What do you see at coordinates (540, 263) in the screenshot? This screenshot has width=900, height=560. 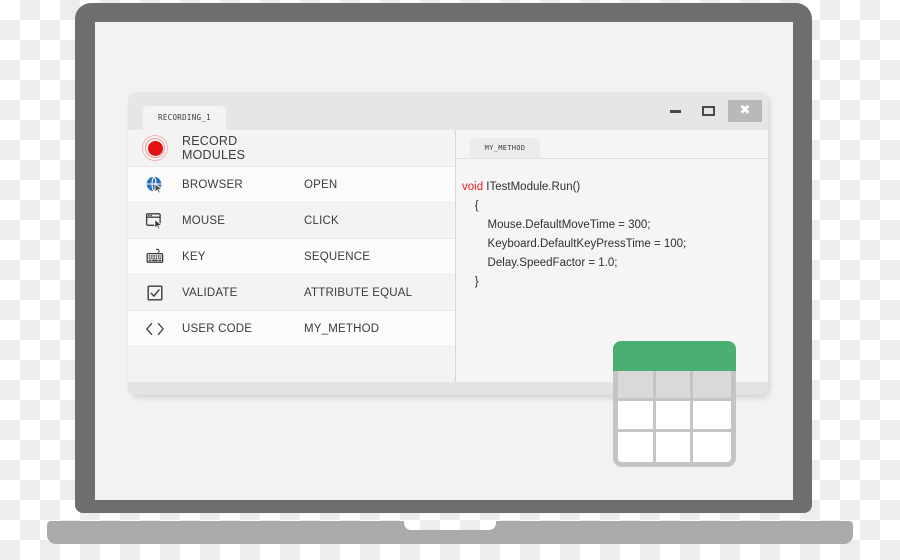 I see `code-line: Delay.SpeedFactor = 1.0;` at bounding box center [540, 263].